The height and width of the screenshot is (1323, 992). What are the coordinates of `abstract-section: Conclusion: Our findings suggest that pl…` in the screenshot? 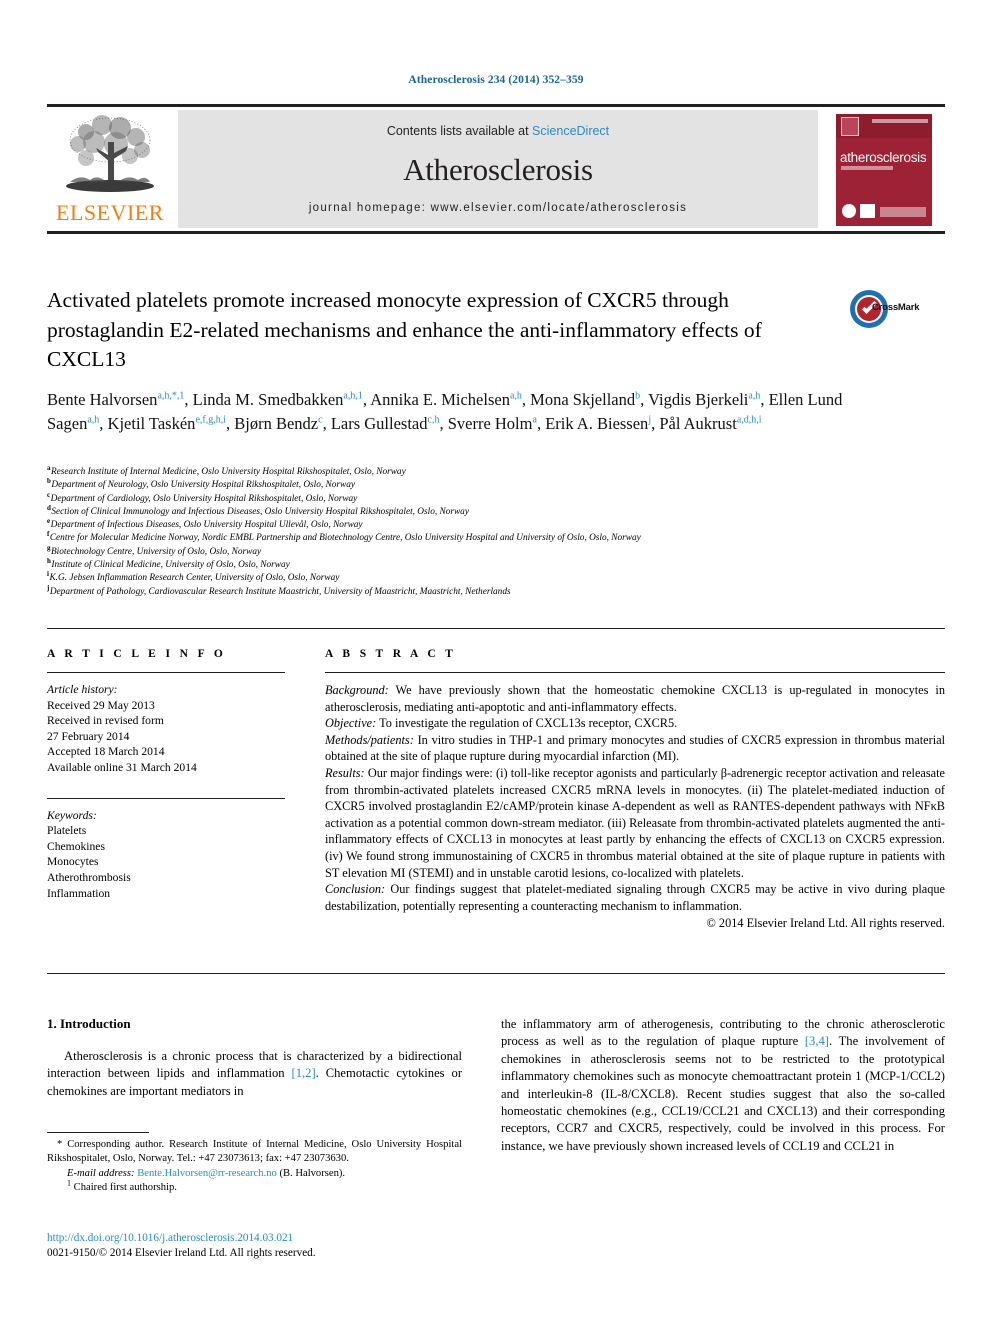 It's located at (635, 897).